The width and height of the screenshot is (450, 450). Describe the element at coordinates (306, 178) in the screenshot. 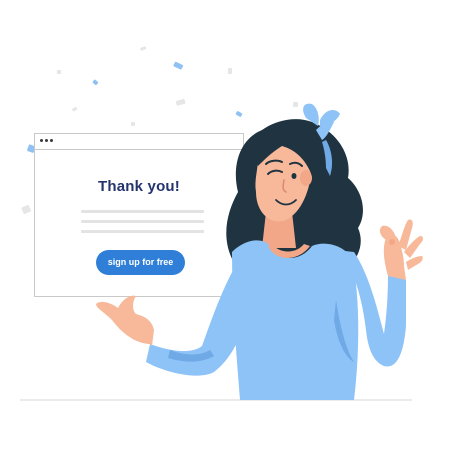

I see `ear` at that location.